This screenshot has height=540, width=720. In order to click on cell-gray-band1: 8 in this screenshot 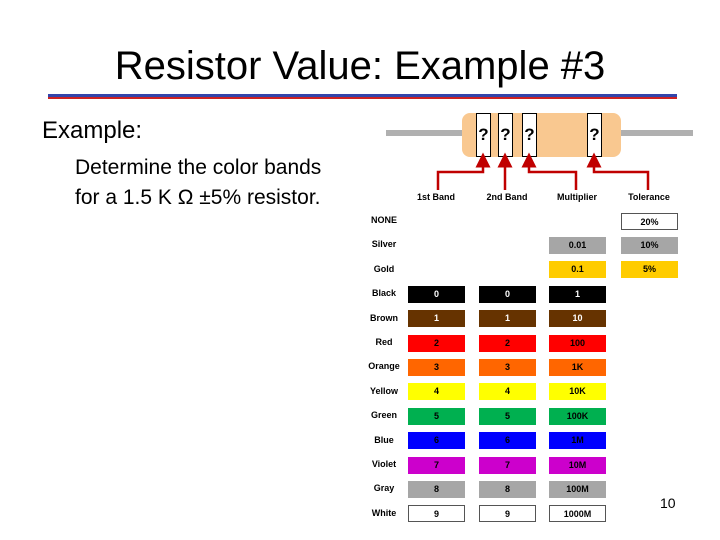, I will do `click(436, 489)`.